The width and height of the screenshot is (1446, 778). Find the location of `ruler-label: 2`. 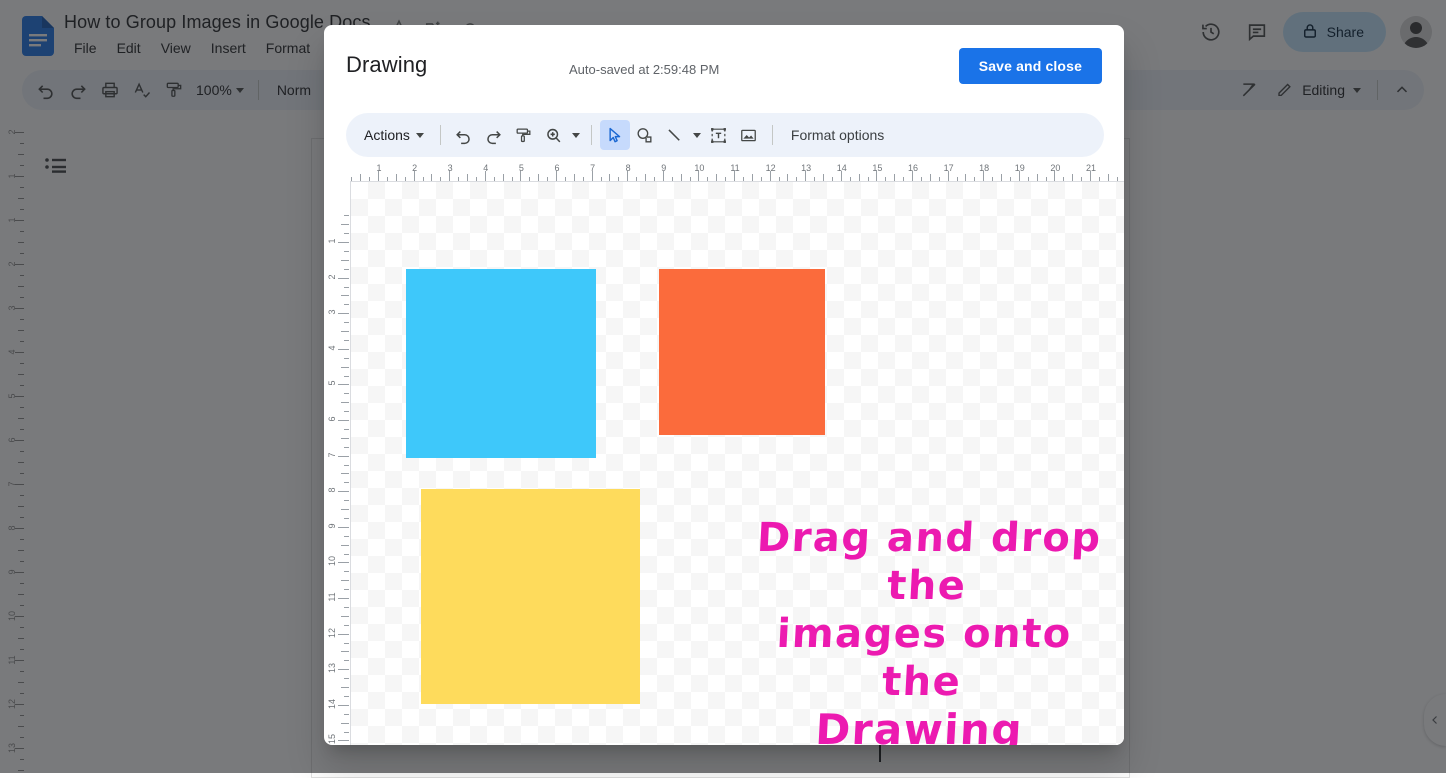

ruler-label: 2 is located at coordinates (332, 277).